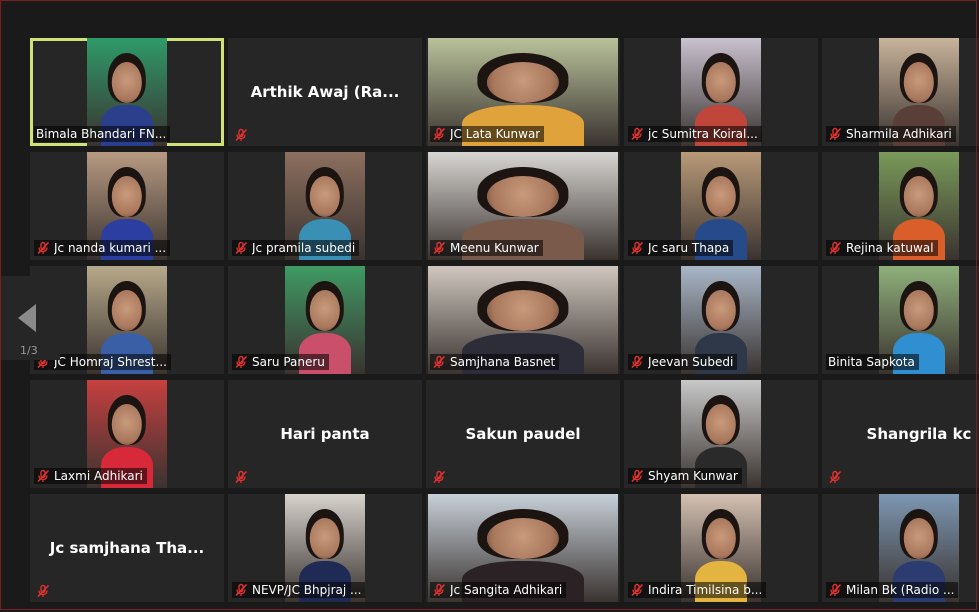 The image size is (979, 612). I want to click on participant-display-name: Shangrila kc, so click(919, 434).